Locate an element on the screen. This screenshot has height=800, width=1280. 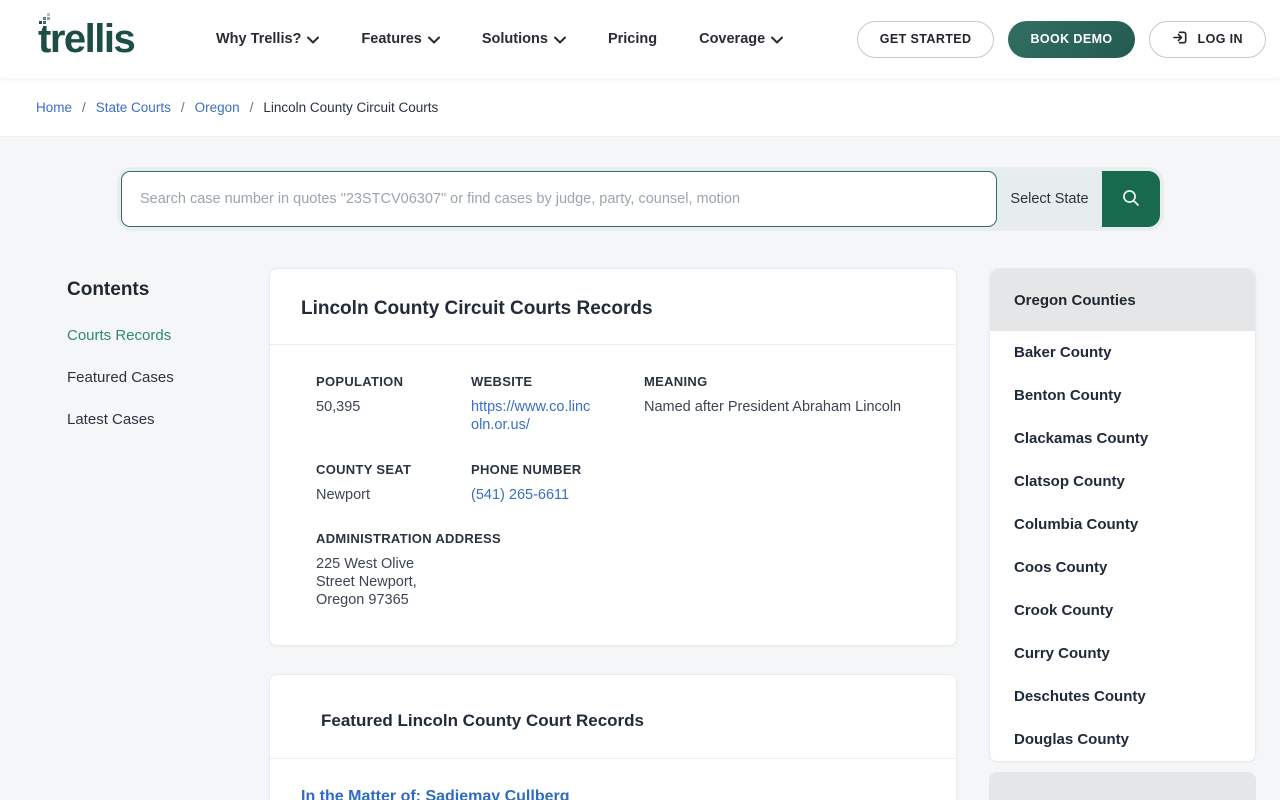
nav-item-solutions: Solutions is located at coordinates (524, 39).